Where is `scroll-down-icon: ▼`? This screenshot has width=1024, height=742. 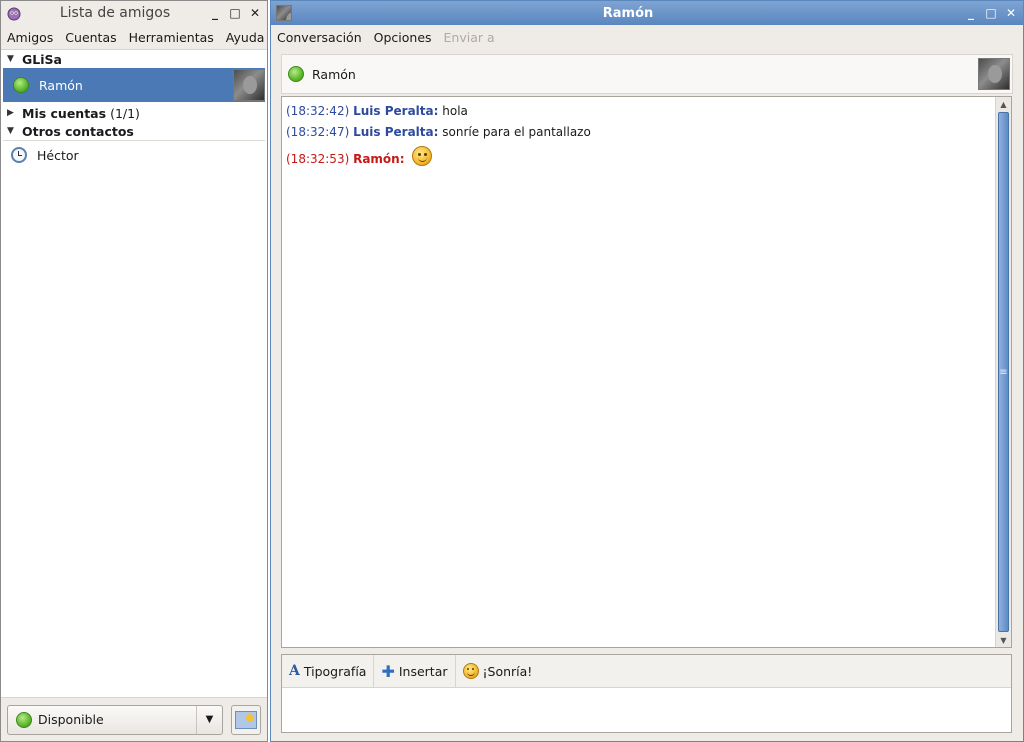 scroll-down-icon: ▼ is located at coordinates (1003, 640).